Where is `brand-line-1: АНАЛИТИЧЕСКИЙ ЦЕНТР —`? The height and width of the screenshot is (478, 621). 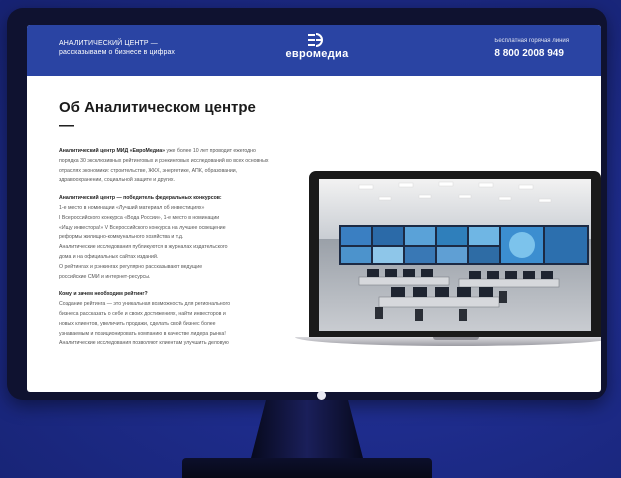 brand-line-1: АНАЛИТИЧЕСКИЙ ЦЕНТР — is located at coordinates (108, 43).